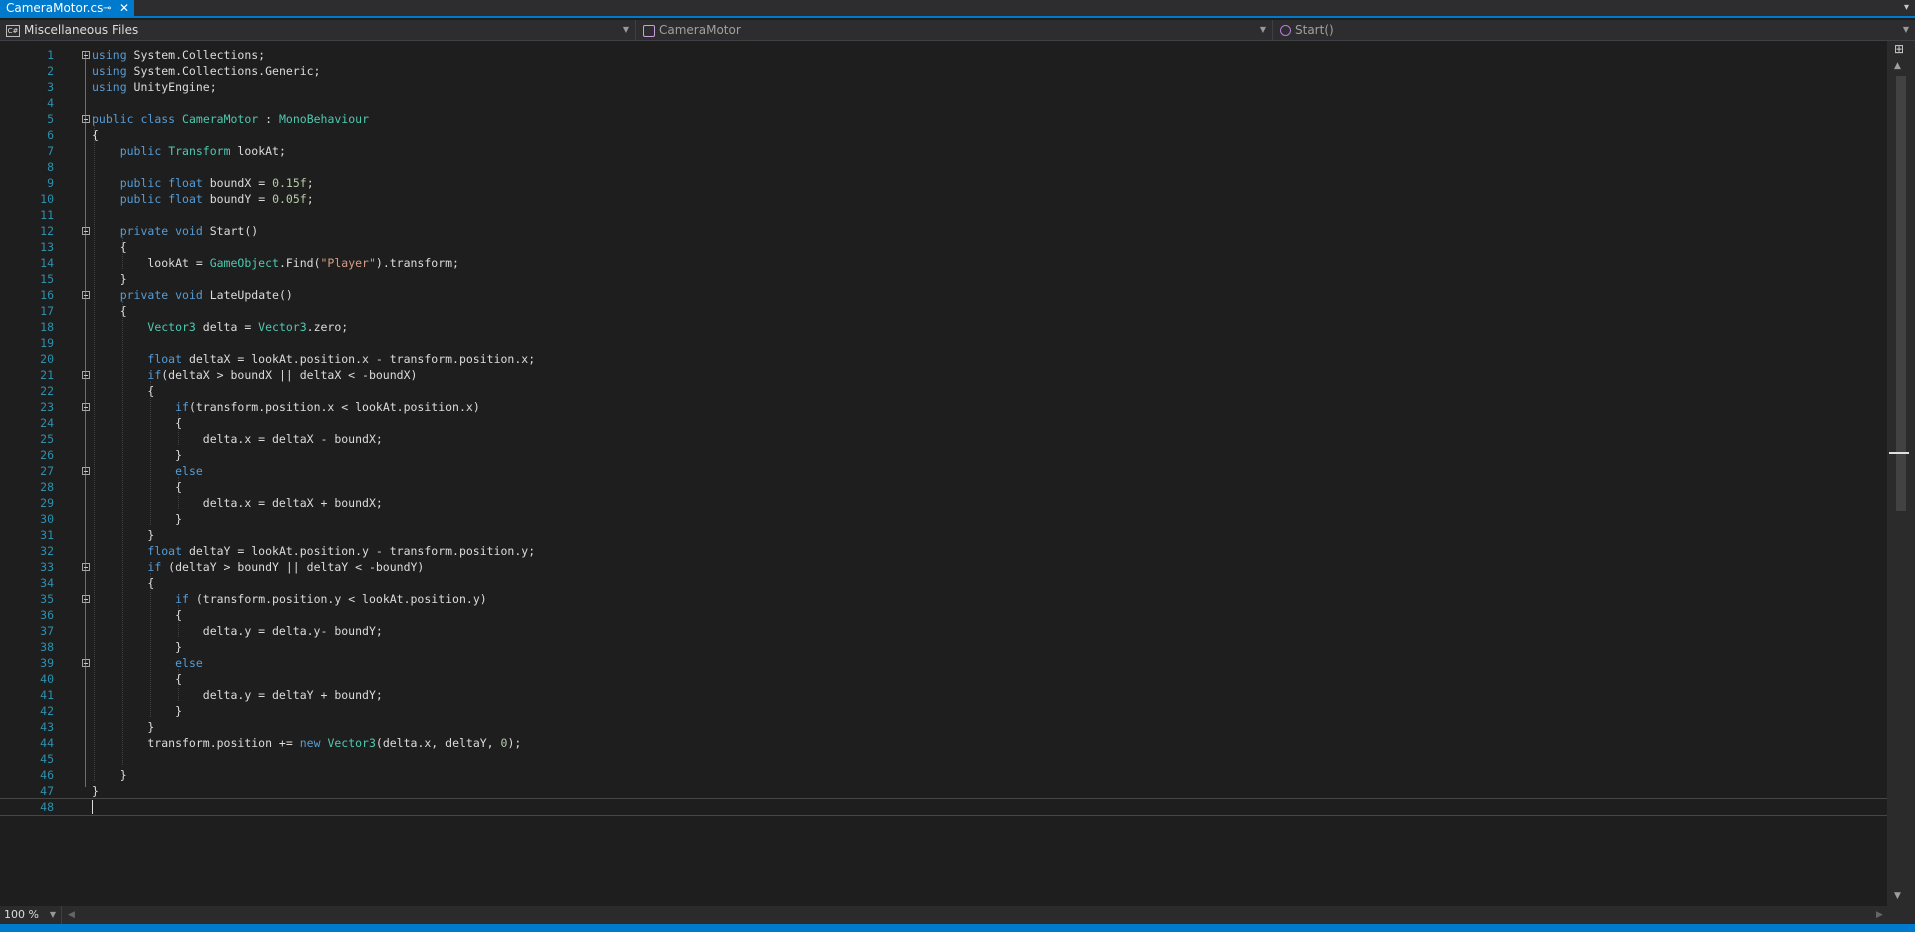 The height and width of the screenshot is (932, 1915). Describe the element at coordinates (943, 343) in the screenshot. I see `code-line: 19` at that location.